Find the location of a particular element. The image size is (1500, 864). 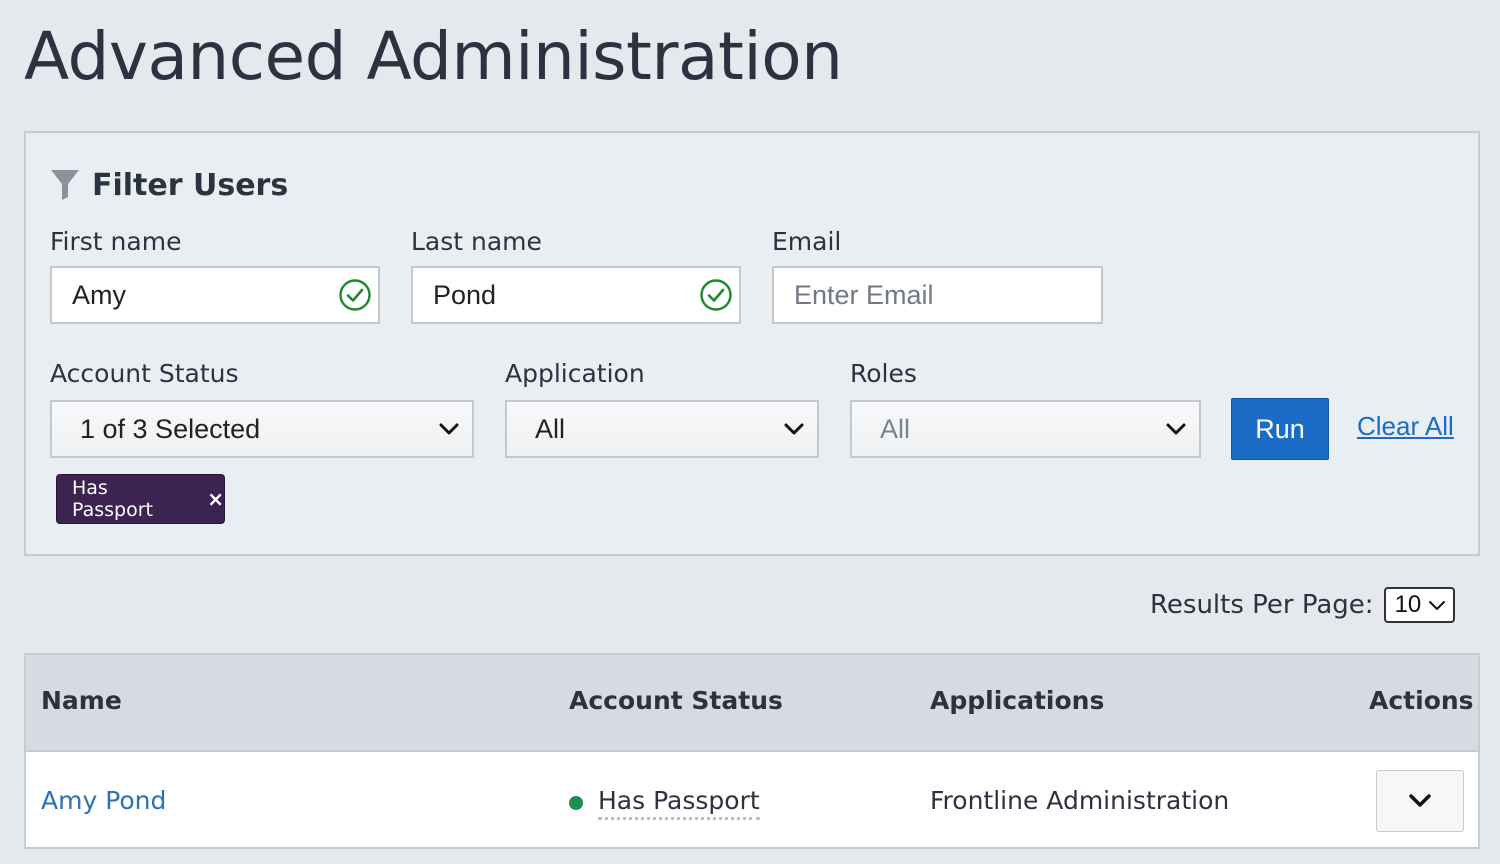

first-name-field is located at coordinates (215, 295).